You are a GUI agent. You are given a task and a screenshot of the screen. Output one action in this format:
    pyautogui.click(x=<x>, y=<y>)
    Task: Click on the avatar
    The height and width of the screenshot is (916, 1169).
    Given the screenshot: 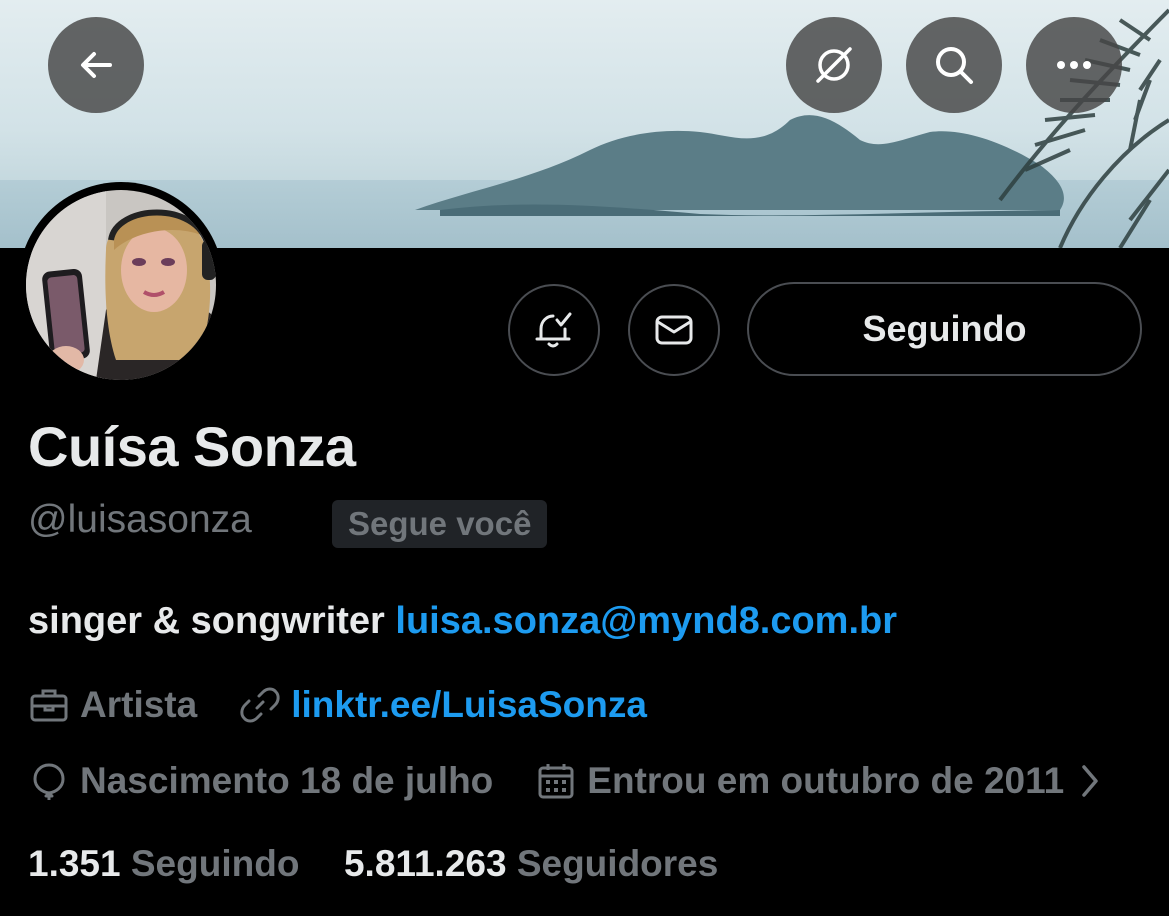 What is the action you would take?
    pyautogui.click(x=121, y=285)
    